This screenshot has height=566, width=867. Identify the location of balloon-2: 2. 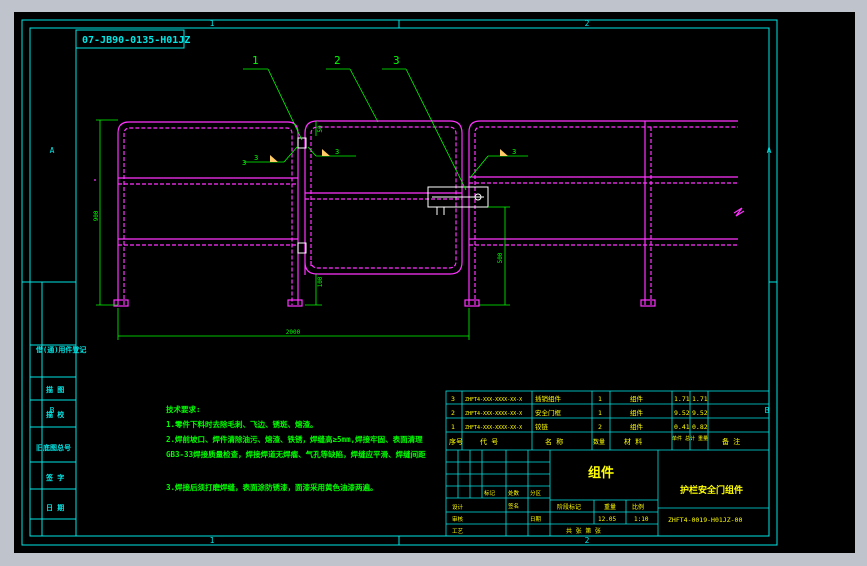
(337, 60).